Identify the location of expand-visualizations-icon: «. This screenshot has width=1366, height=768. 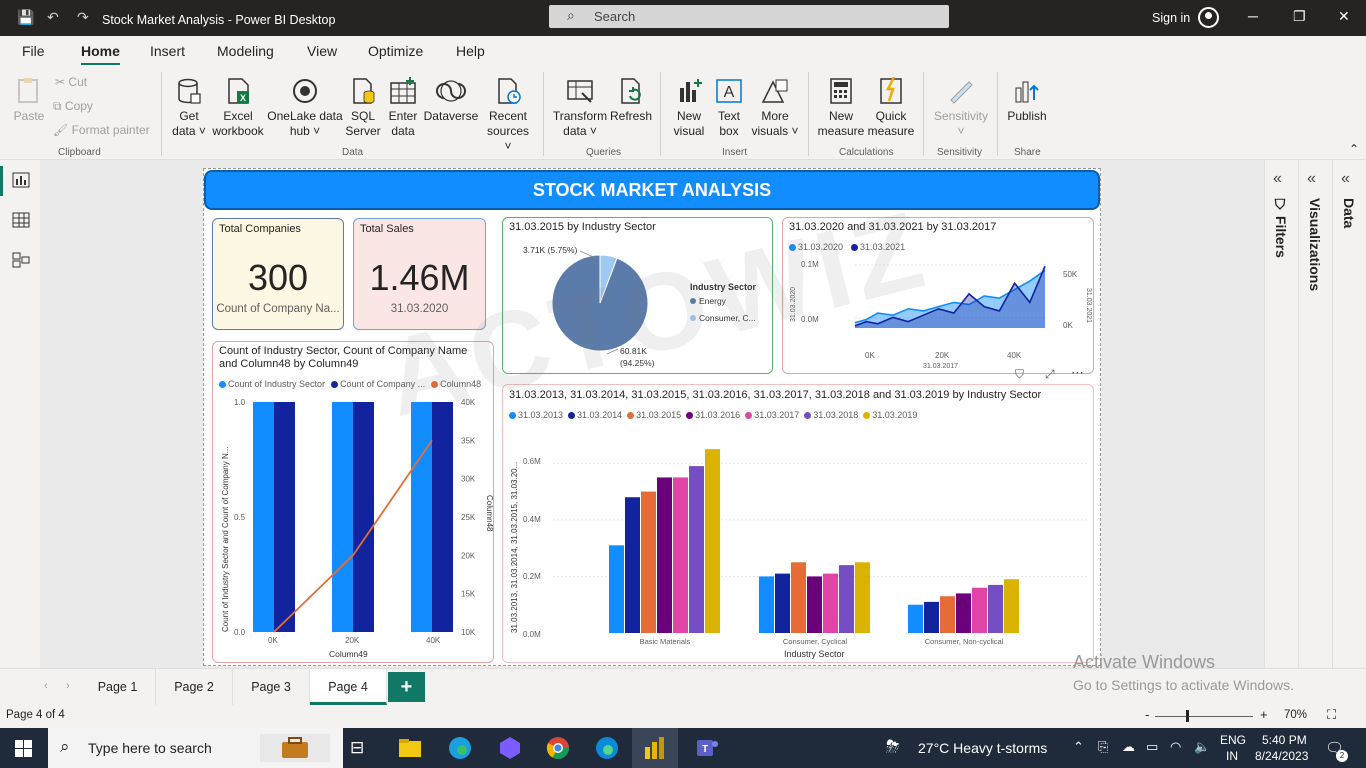
(1311, 179).